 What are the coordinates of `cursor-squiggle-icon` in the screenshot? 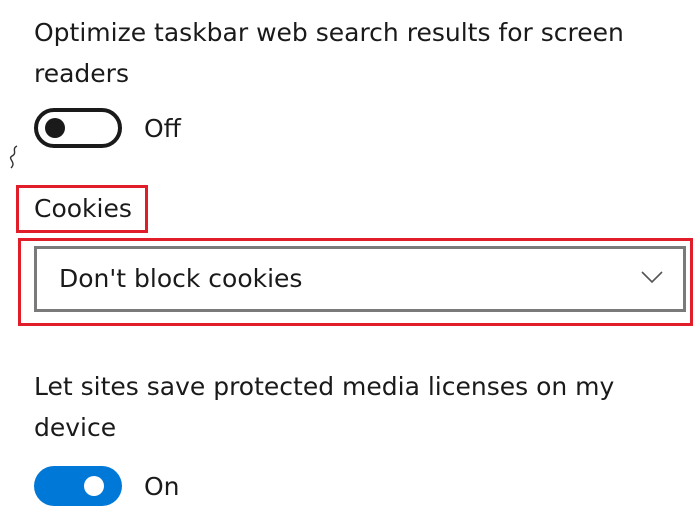 It's located at (13, 157).